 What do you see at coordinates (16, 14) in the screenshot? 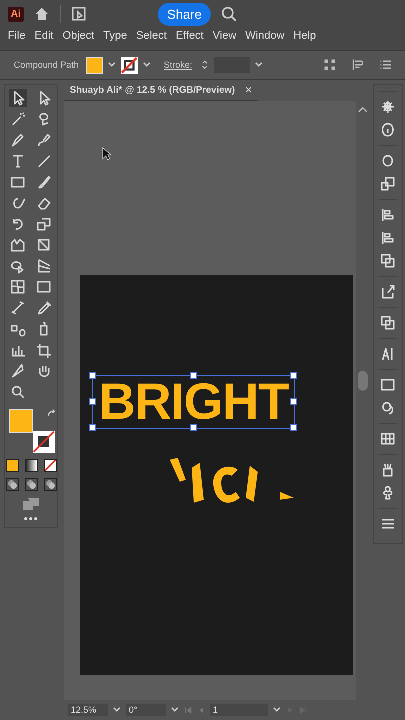
I see `app-logo: Ai` at bounding box center [16, 14].